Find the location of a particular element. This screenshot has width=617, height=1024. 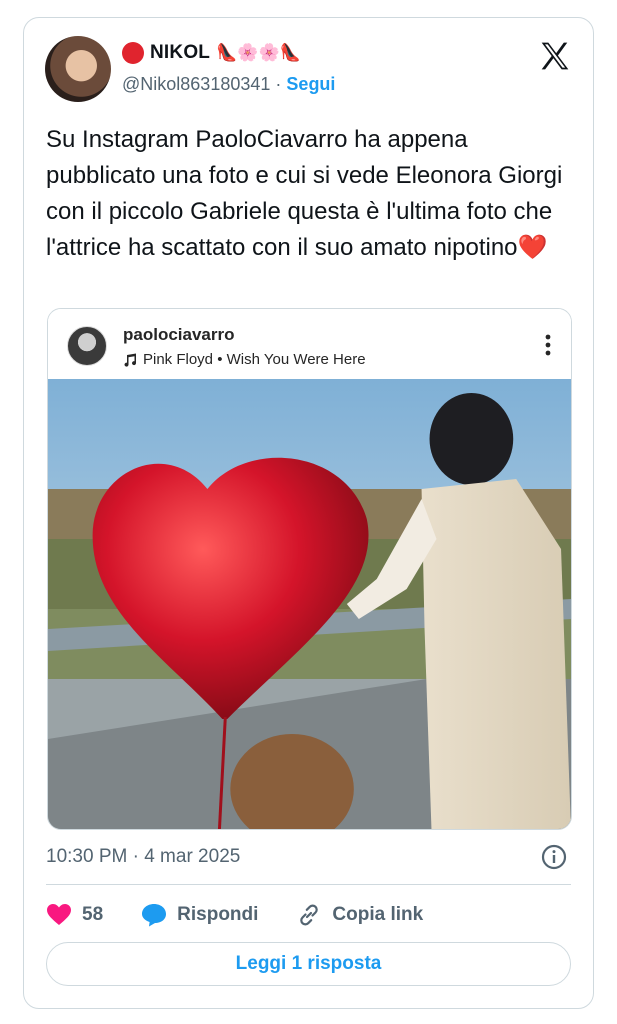

link-icon is located at coordinates (309, 915).